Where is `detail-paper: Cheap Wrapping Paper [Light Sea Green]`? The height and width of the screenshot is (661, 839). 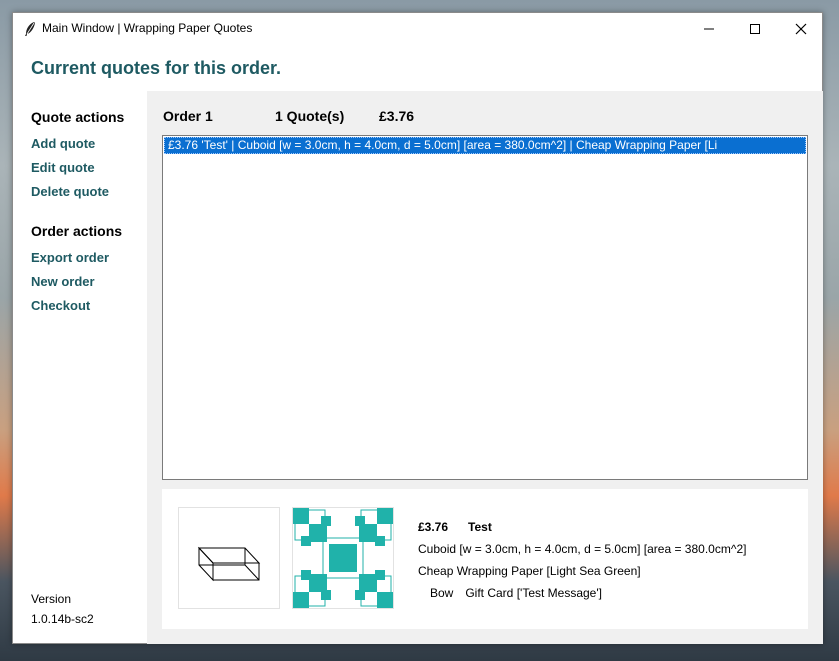 detail-paper: Cheap Wrapping Paper [Light Sea Green] is located at coordinates (529, 571).